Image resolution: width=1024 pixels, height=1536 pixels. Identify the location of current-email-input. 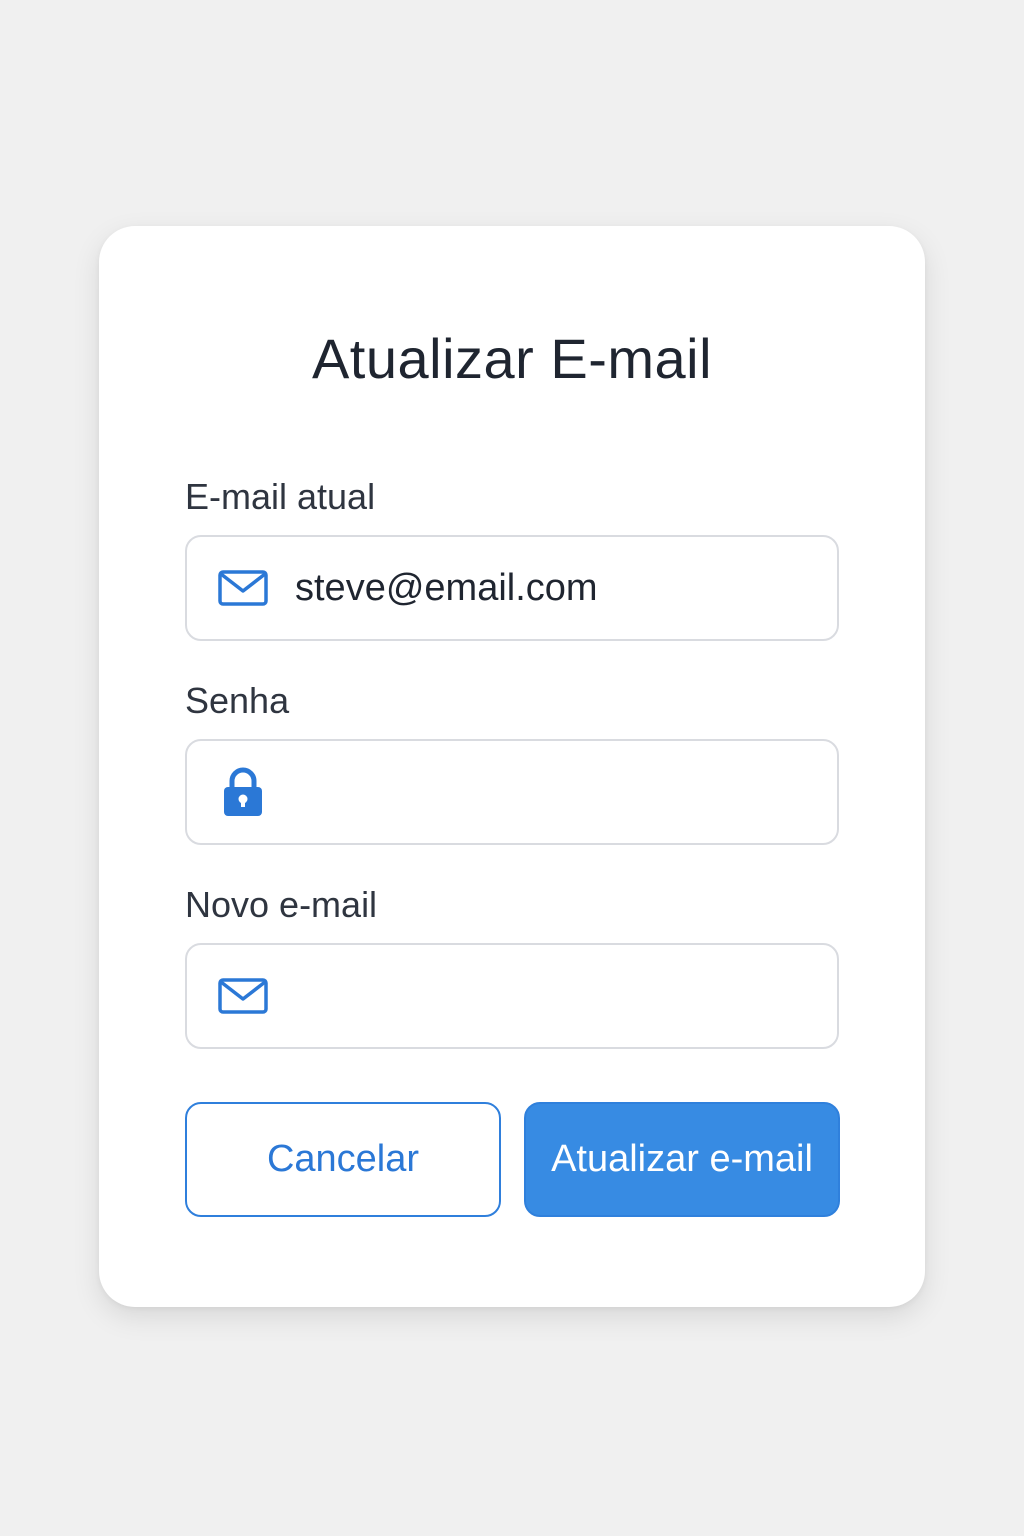
(545, 588).